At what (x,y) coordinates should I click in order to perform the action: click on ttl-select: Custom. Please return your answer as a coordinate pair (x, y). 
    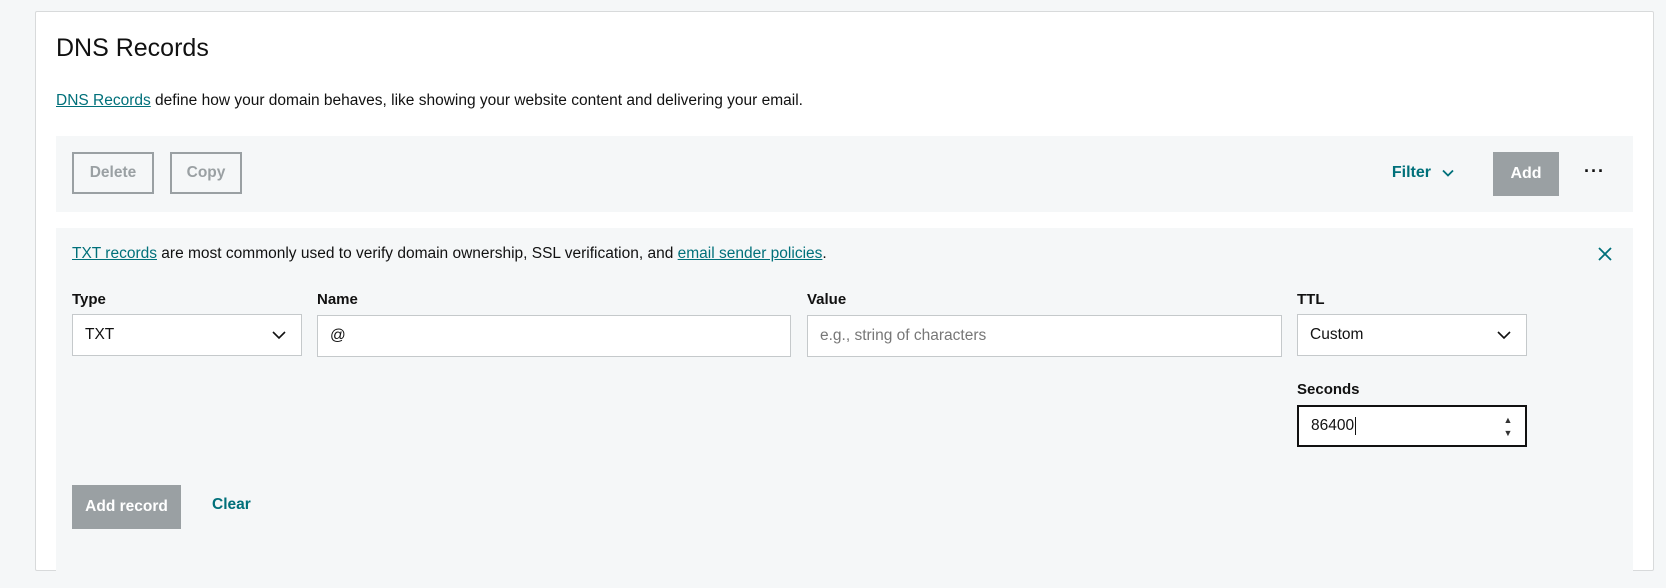
    Looking at the image, I should click on (1412, 335).